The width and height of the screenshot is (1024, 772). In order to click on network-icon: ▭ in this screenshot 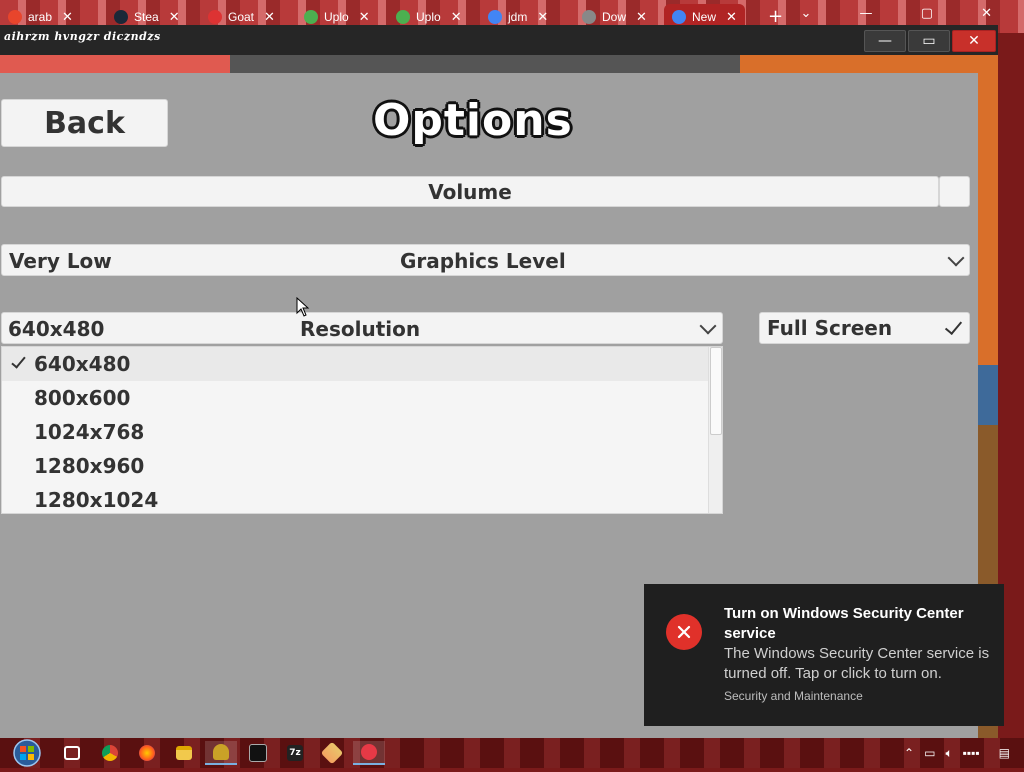, I will do `click(929, 753)`.